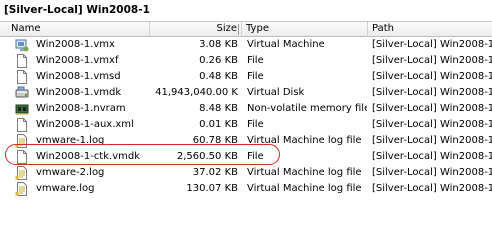 Image resolution: width=492 pixels, height=240 pixels. Describe the element at coordinates (70, 140) in the screenshot. I see `file-name: vmware-1.log` at that location.